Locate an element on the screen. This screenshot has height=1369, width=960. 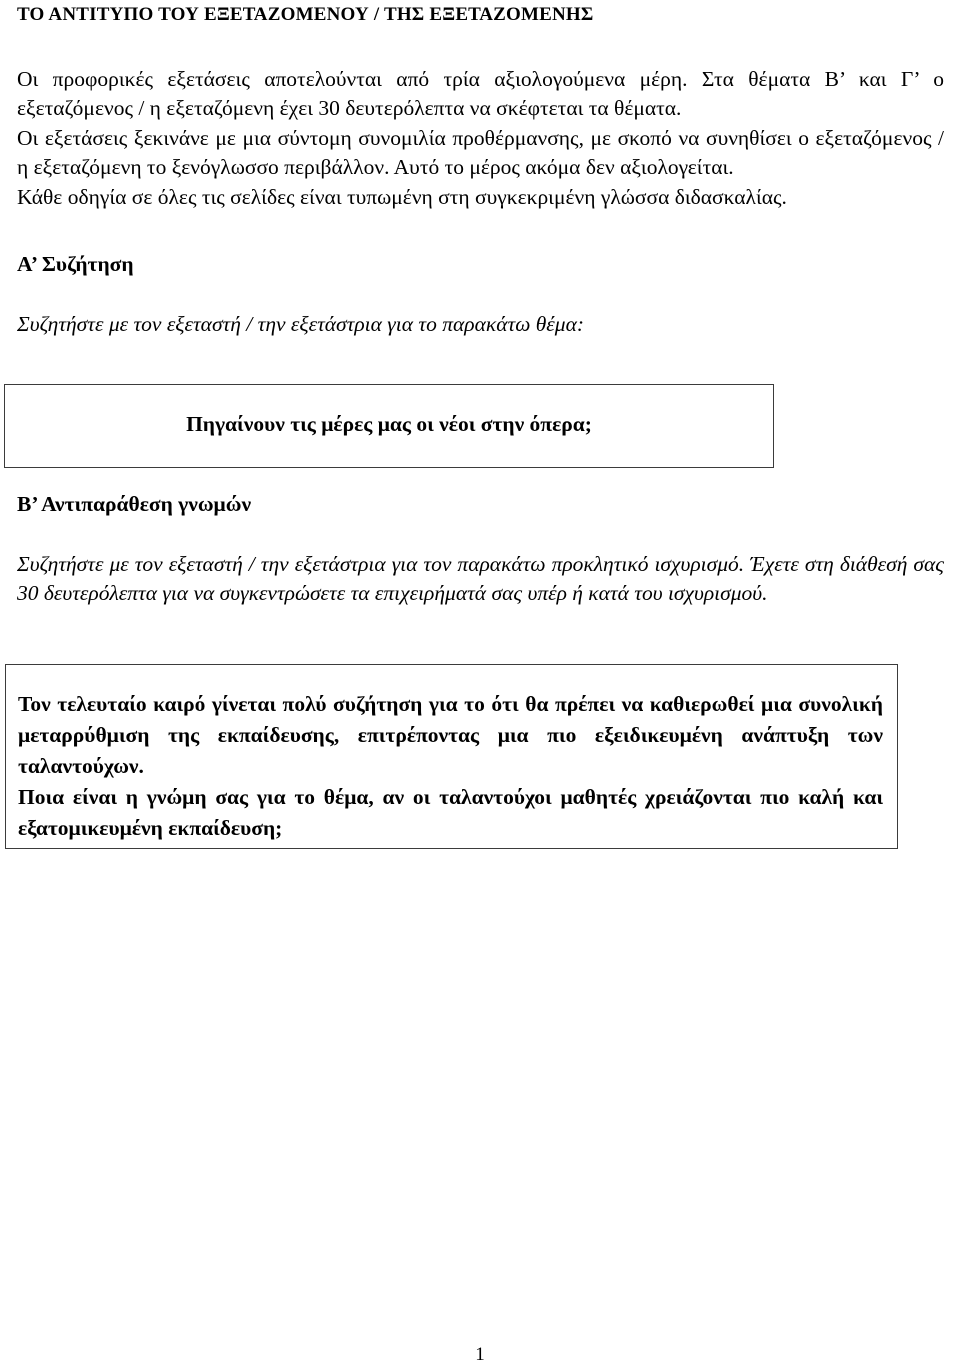
section-a-heading: Α’ Συζήτηση is located at coordinates (75, 264).